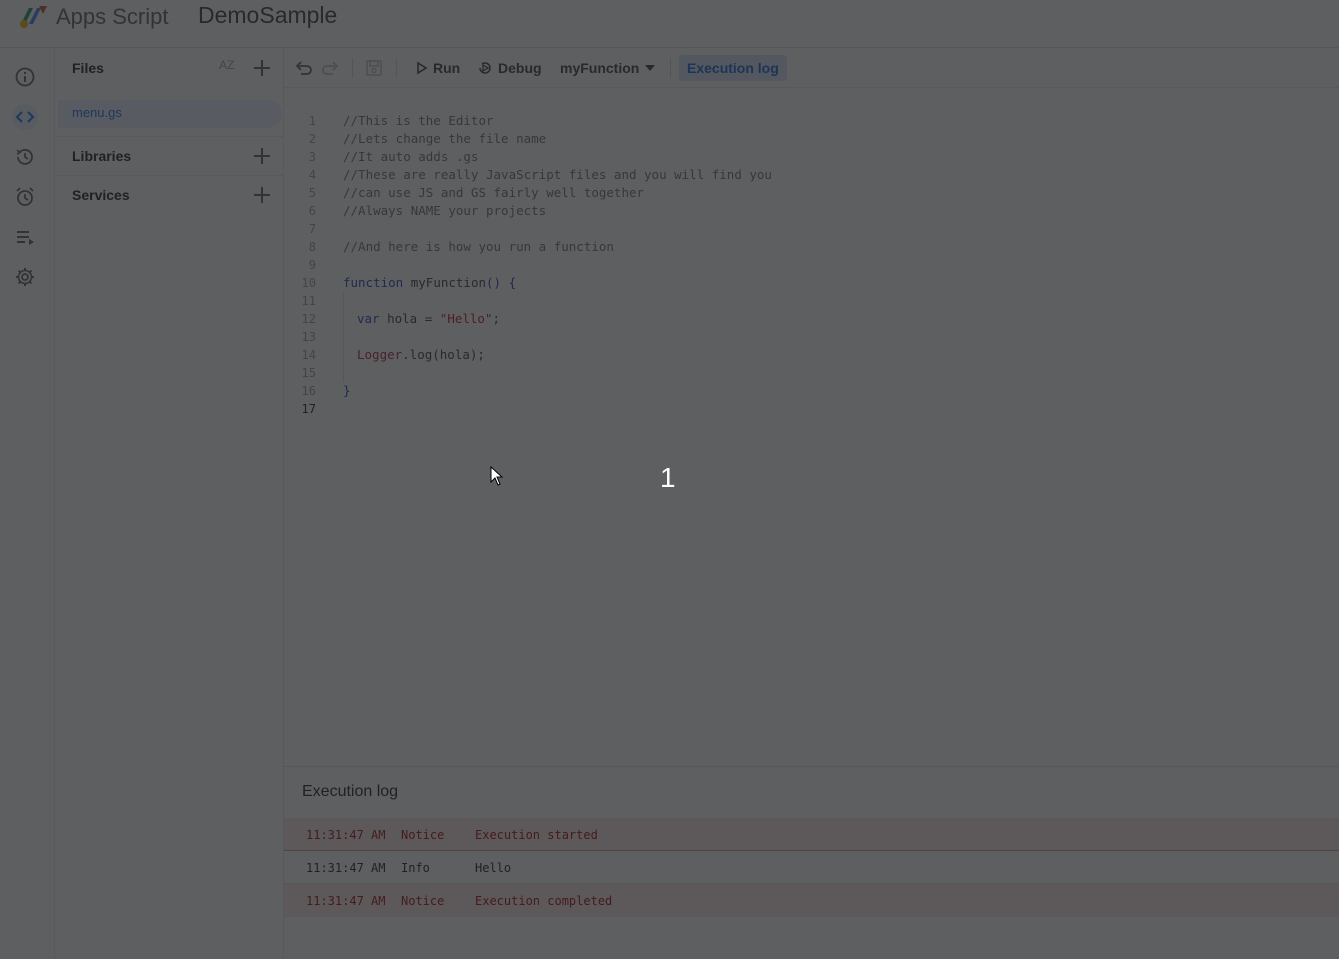  I want to click on libraries-label: Libraries, so click(102, 156).